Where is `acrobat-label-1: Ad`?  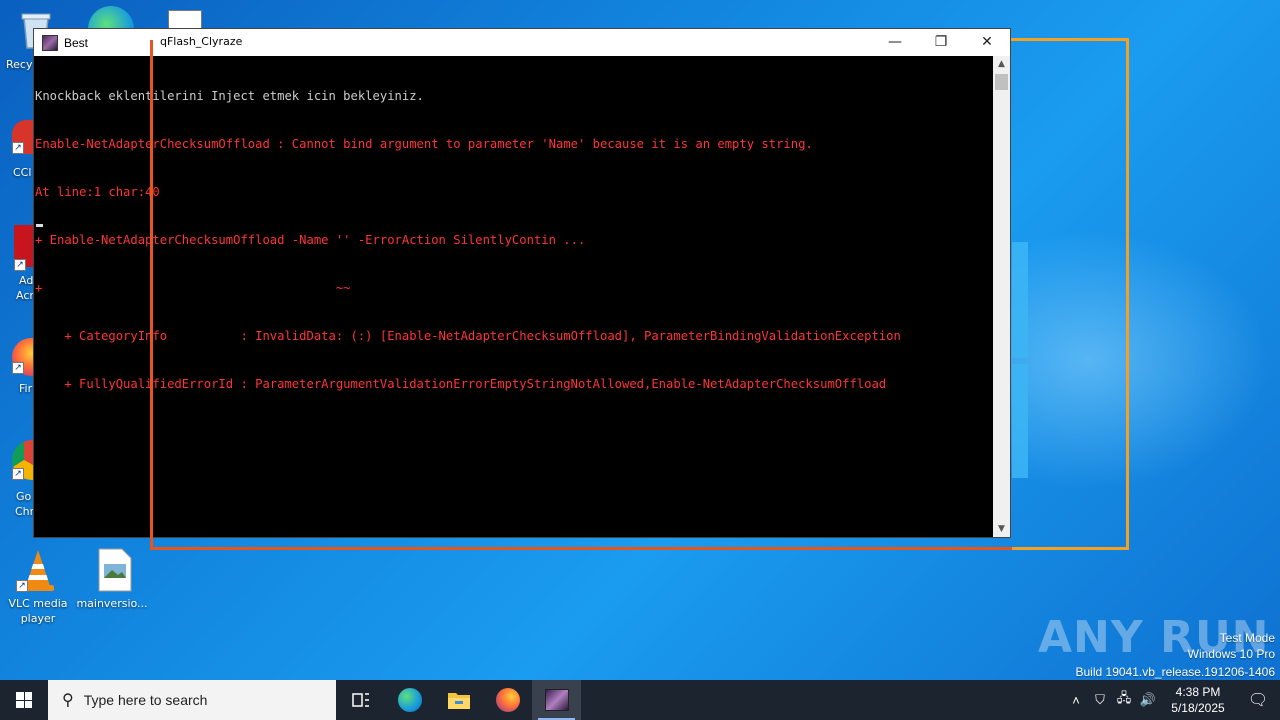
acrobat-label-1: Ad is located at coordinates (26, 280).